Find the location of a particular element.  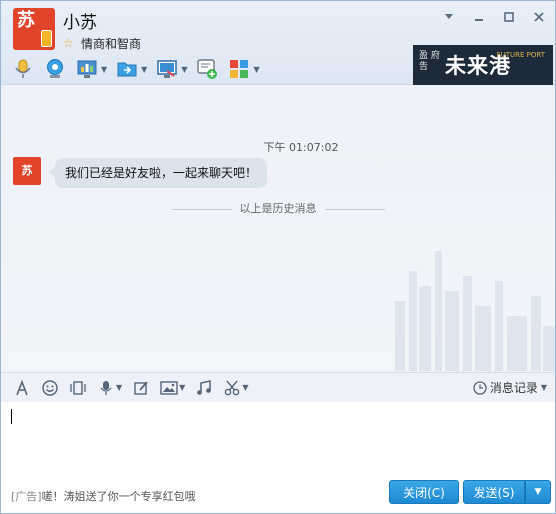

font-button is located at coordinates (22, 388).